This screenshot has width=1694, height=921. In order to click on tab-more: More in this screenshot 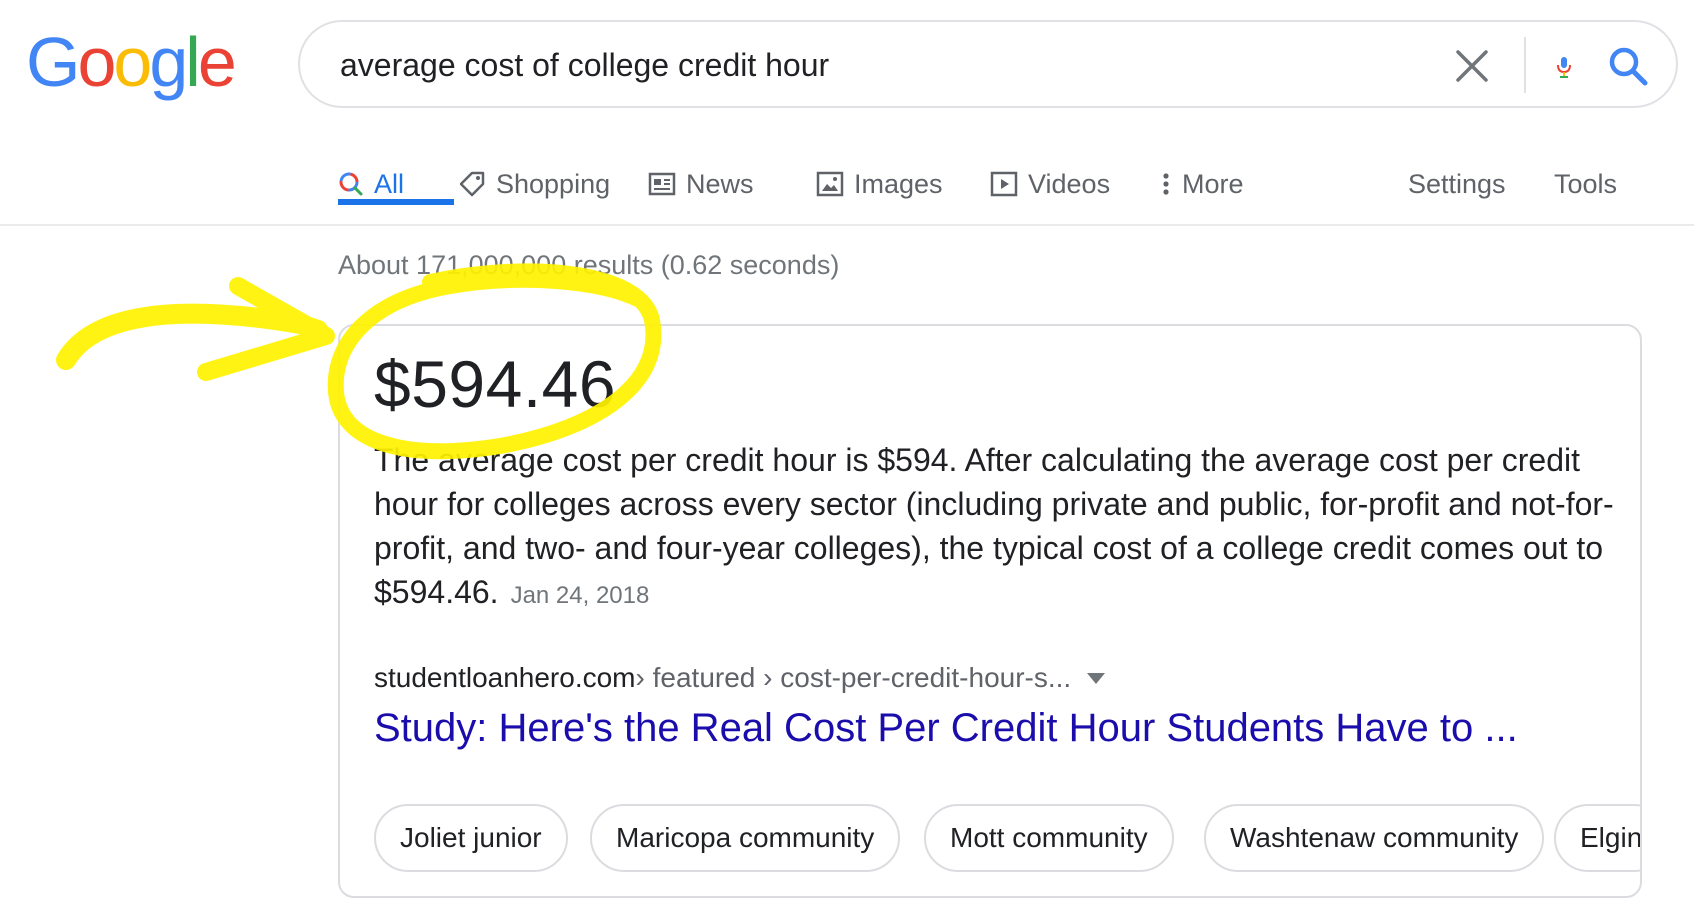, I will do `click(1202, 184)`.